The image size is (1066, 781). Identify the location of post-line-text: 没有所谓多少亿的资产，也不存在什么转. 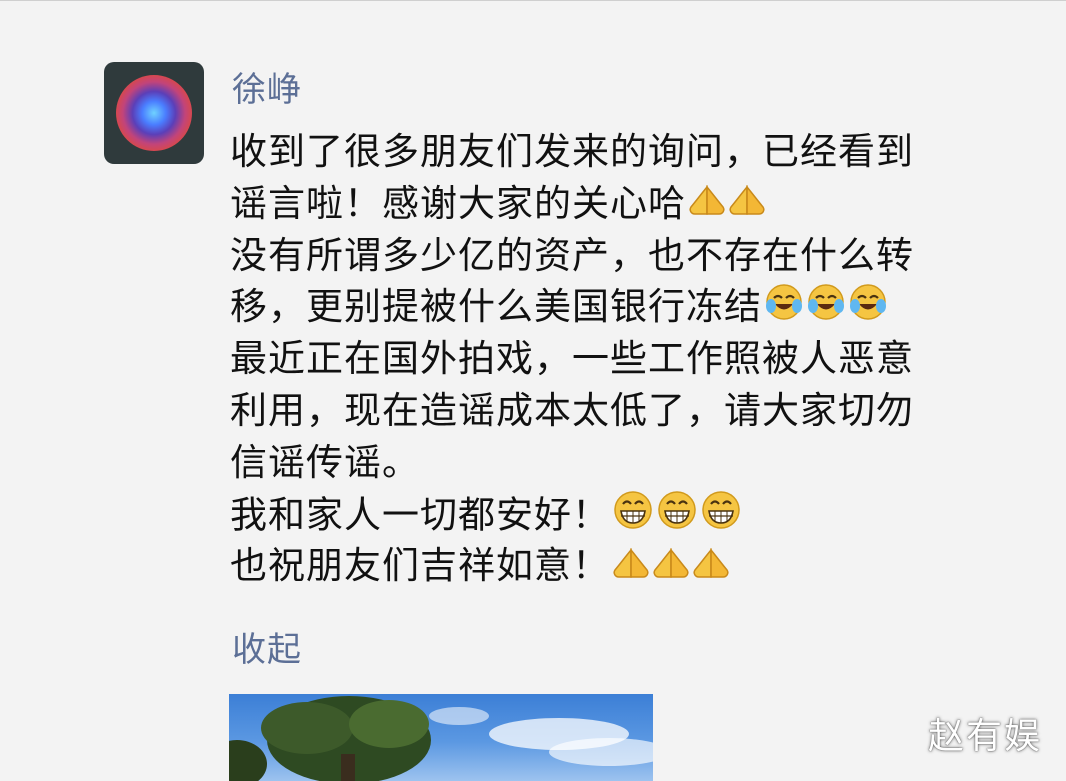
(572, 255).